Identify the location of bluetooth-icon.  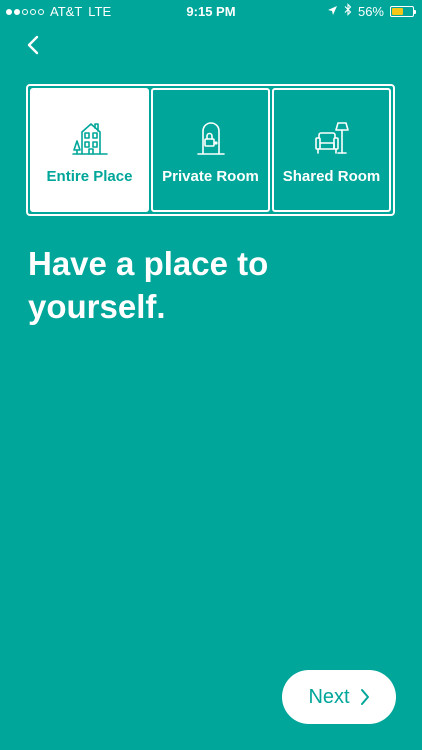
(348, 11).